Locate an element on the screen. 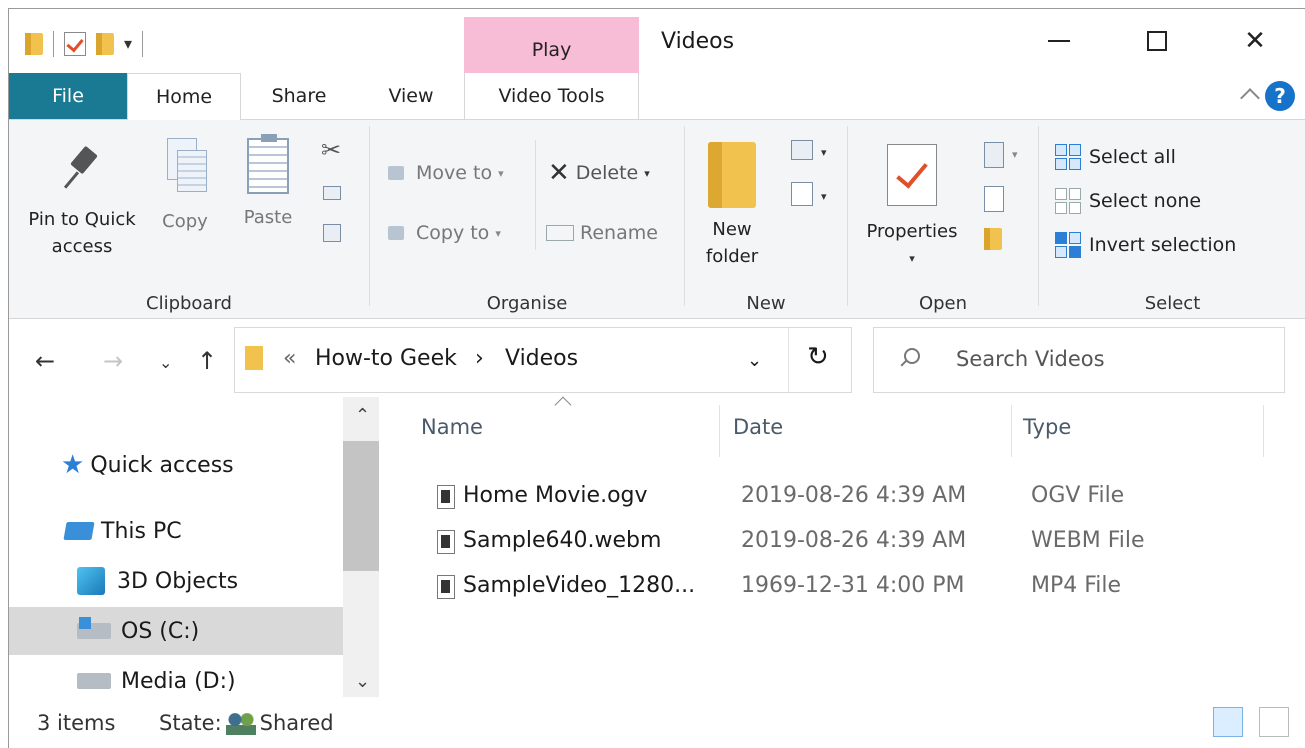  back-button: ← is located at coordinates (45, 361).